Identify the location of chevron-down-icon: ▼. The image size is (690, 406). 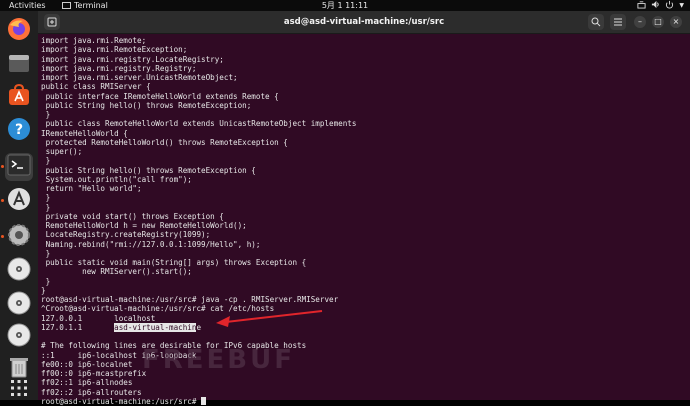
(681, 5).